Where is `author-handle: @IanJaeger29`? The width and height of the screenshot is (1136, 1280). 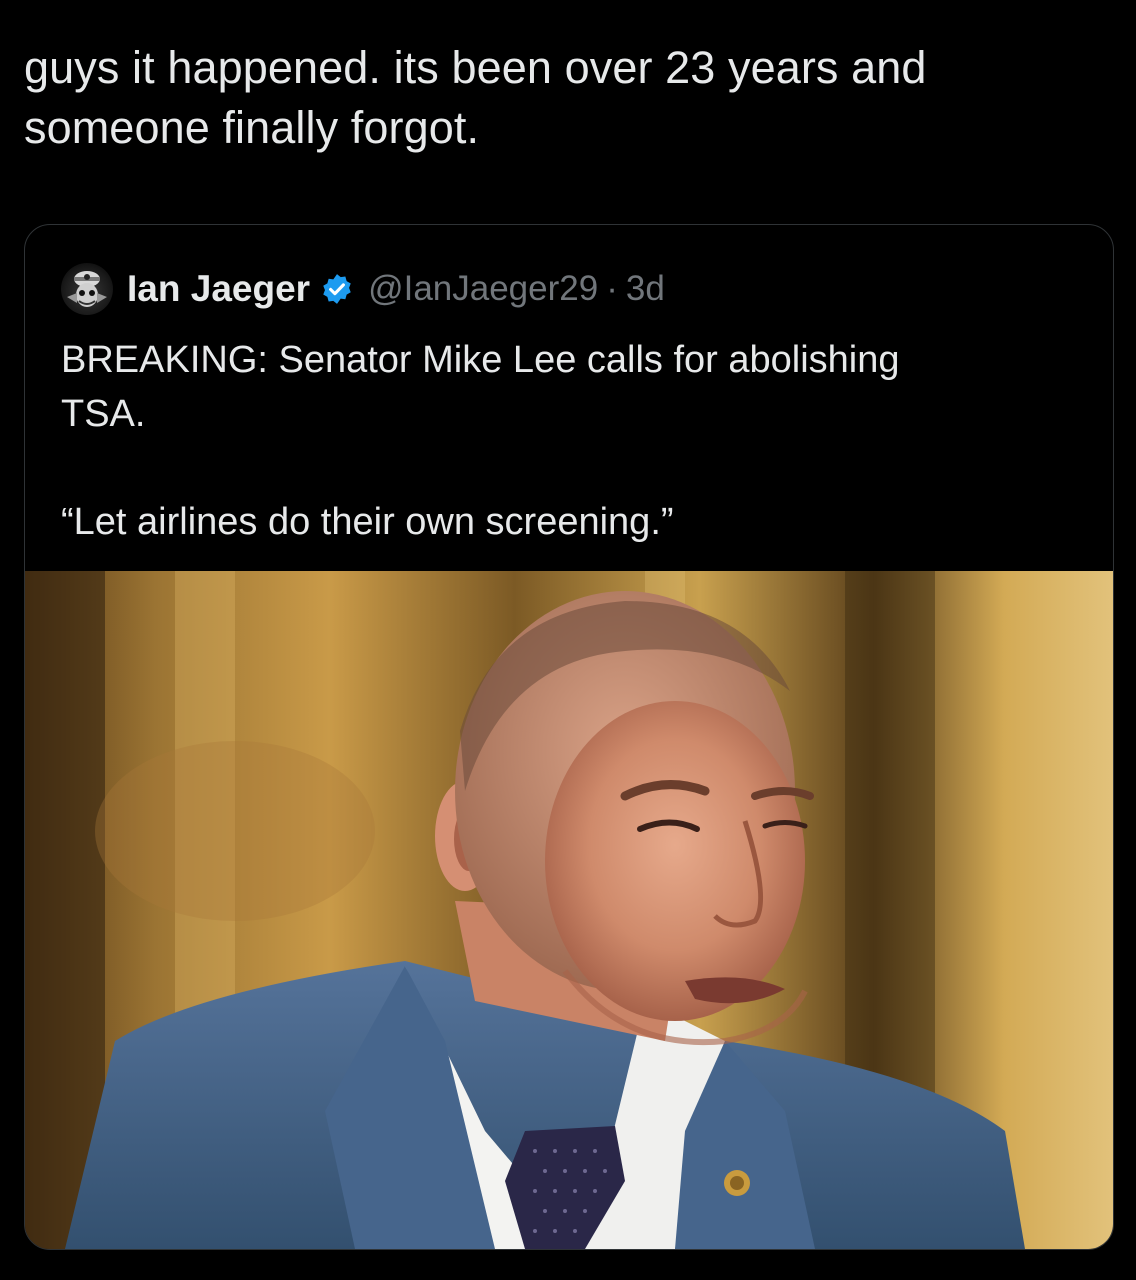 author-handle: @IanJaeger29 is located at coordinates (483, 289).